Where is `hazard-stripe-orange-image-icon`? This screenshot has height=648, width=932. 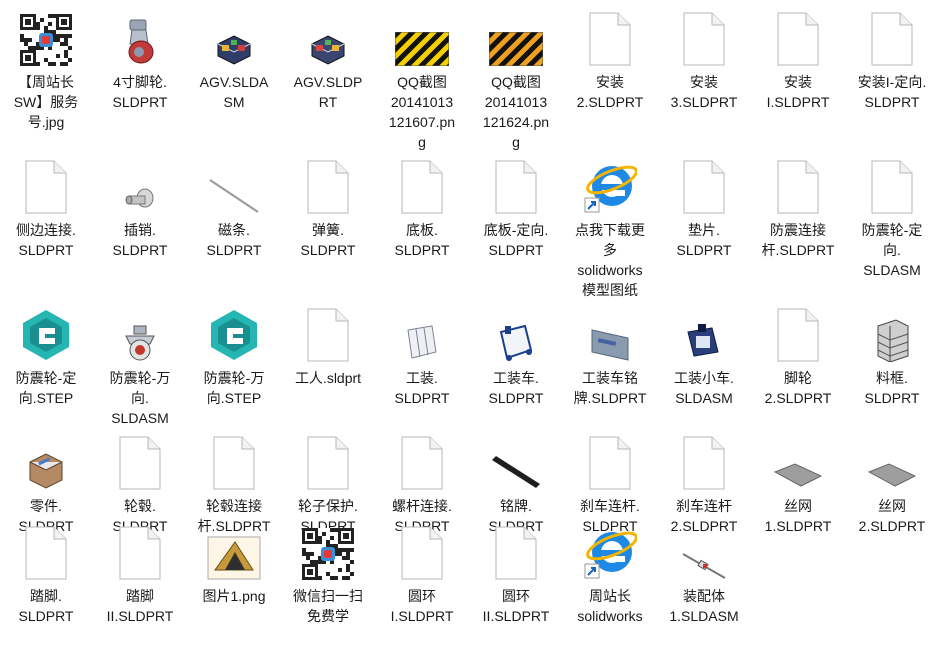
hazard-stripe-orange-image-icon is located at coordinates (516, 37).